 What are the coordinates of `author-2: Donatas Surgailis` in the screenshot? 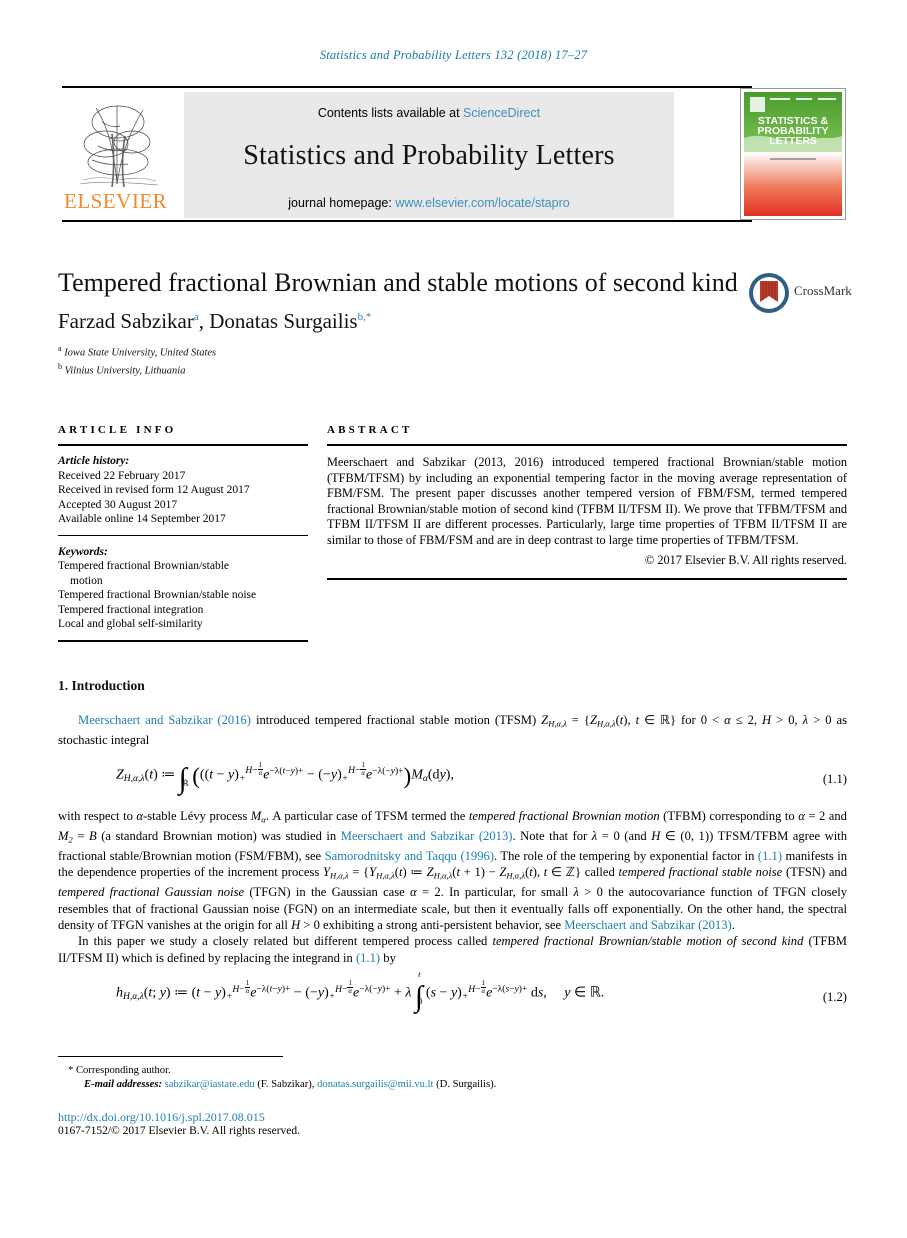 It's located at (283, 321).